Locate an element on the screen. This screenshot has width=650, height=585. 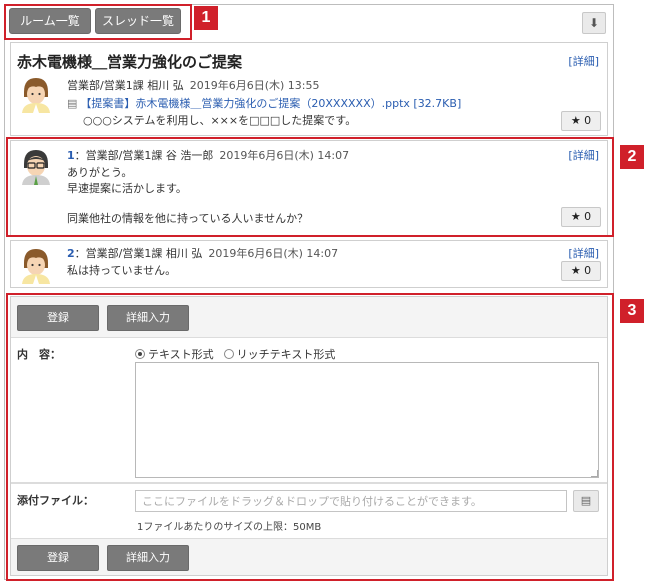
room-list-button: ルーム一覧 is located at coordinates (50, 21).